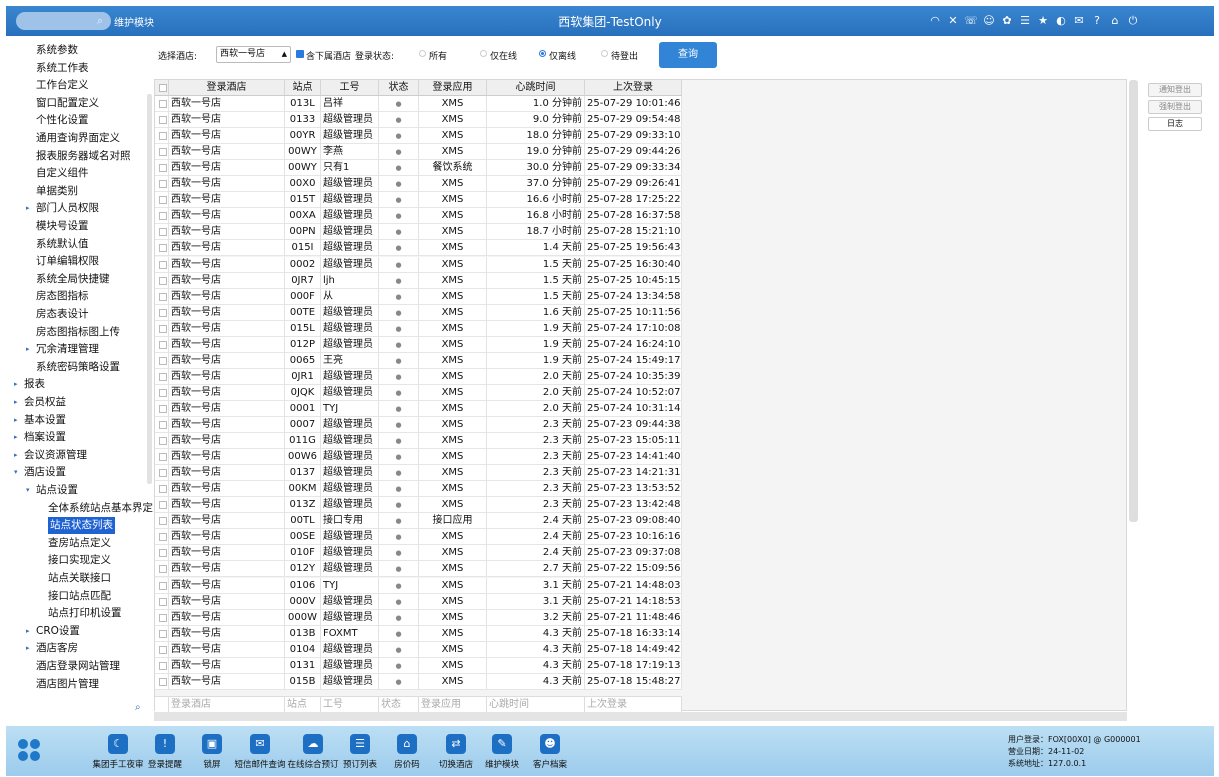 The height and width of the screenshot is (777, 1219). What do you see at coordinates (76, 402) in the screenshot?
I see `sidebar-item: ▸ 会员权益` at bounding box center [76, 402].